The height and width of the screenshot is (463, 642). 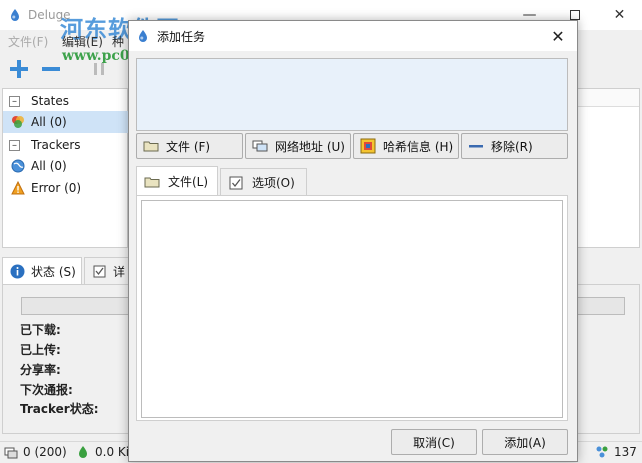 What do you see at coordinates (50, 101) in the screenshot?
I see `states-header-label: States` at bounding box center [50, 101].